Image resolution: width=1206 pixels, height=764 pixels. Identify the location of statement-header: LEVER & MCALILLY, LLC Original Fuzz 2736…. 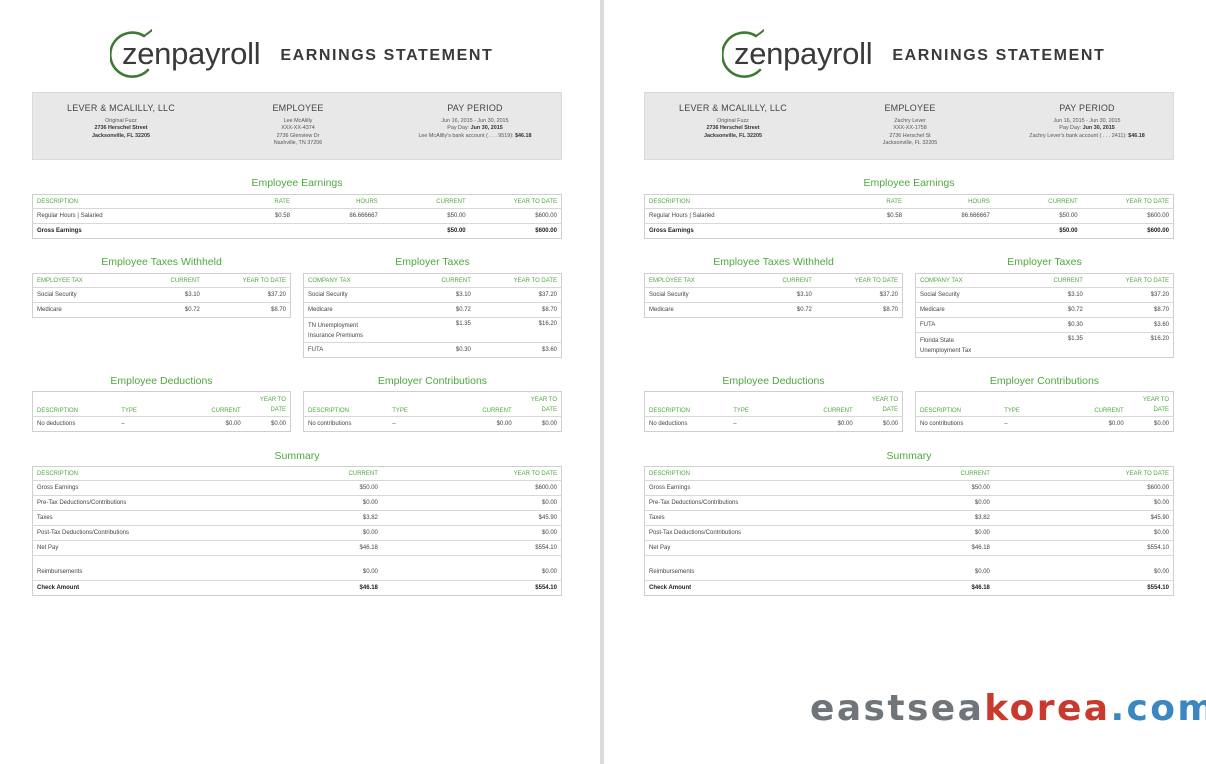
(297, 126).